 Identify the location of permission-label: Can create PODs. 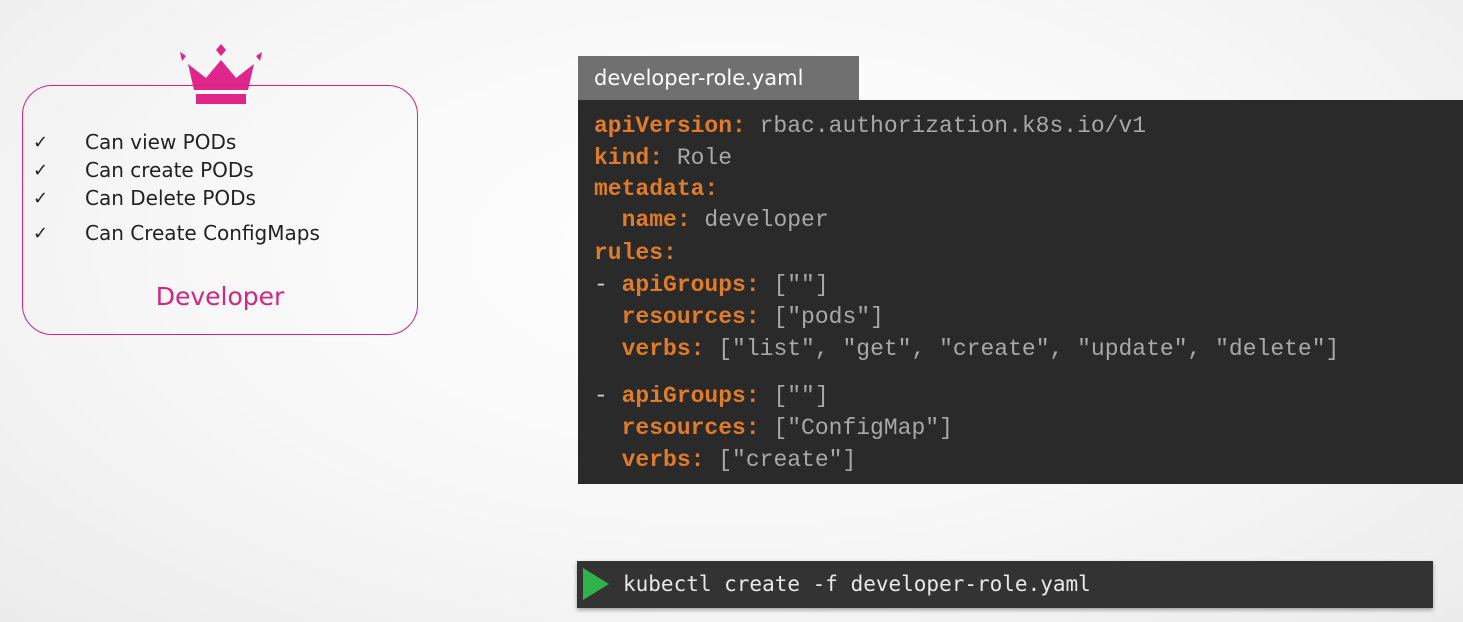
(169, 170).